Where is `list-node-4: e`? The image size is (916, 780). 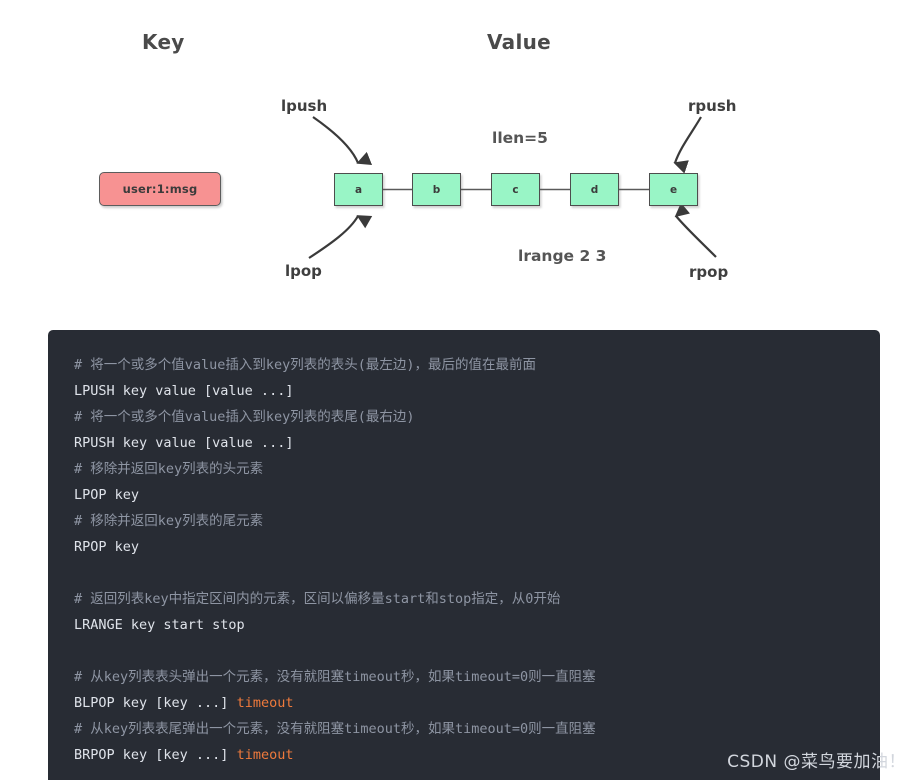 list-node-4: e is located at coordinates (673, 189).